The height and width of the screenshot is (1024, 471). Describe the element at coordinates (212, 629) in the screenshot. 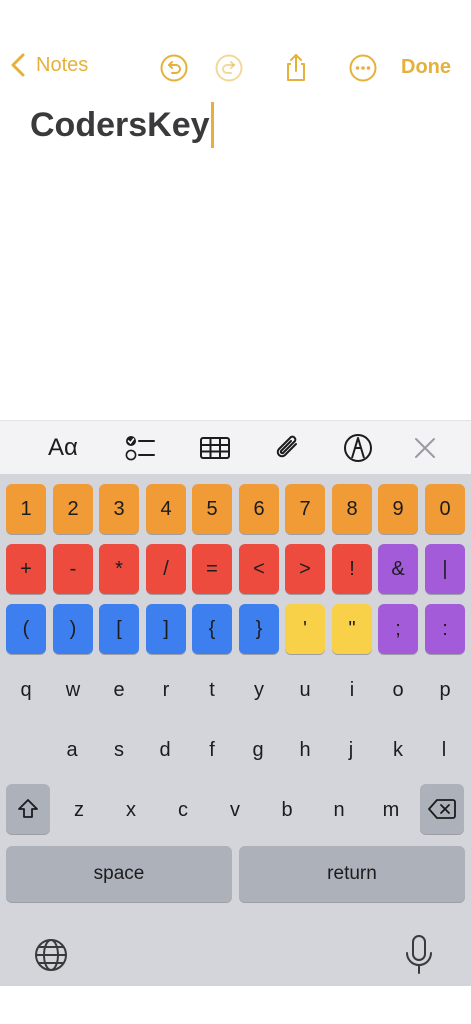

I see `key-open-brace: {` at that location.